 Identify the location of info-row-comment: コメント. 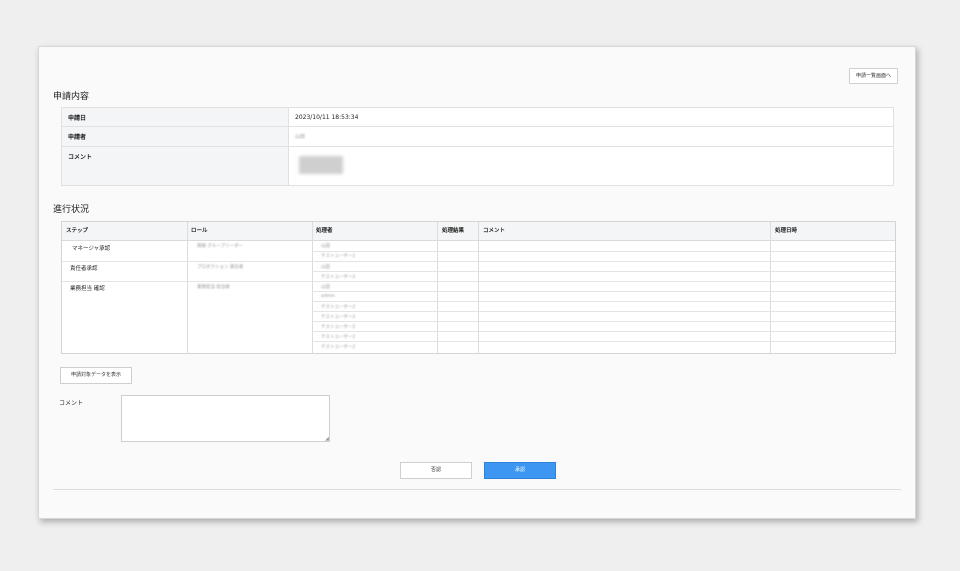
(477, 166).